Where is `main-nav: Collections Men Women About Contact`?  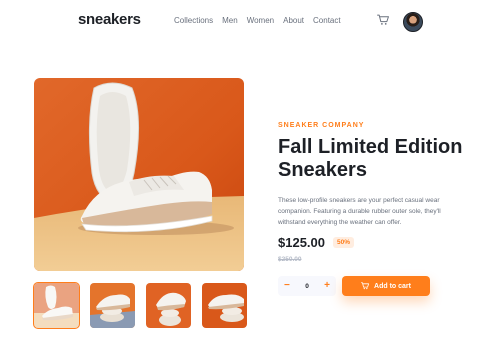 main-nav: Collections Men Women About Contact is located at coordinates (257, 20).